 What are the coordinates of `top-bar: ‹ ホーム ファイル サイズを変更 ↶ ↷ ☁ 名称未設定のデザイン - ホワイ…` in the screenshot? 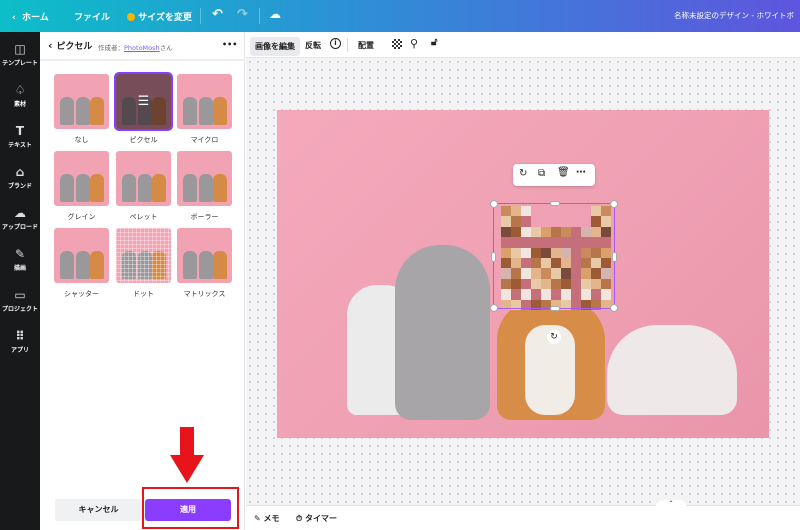 It's located at (400, 16).